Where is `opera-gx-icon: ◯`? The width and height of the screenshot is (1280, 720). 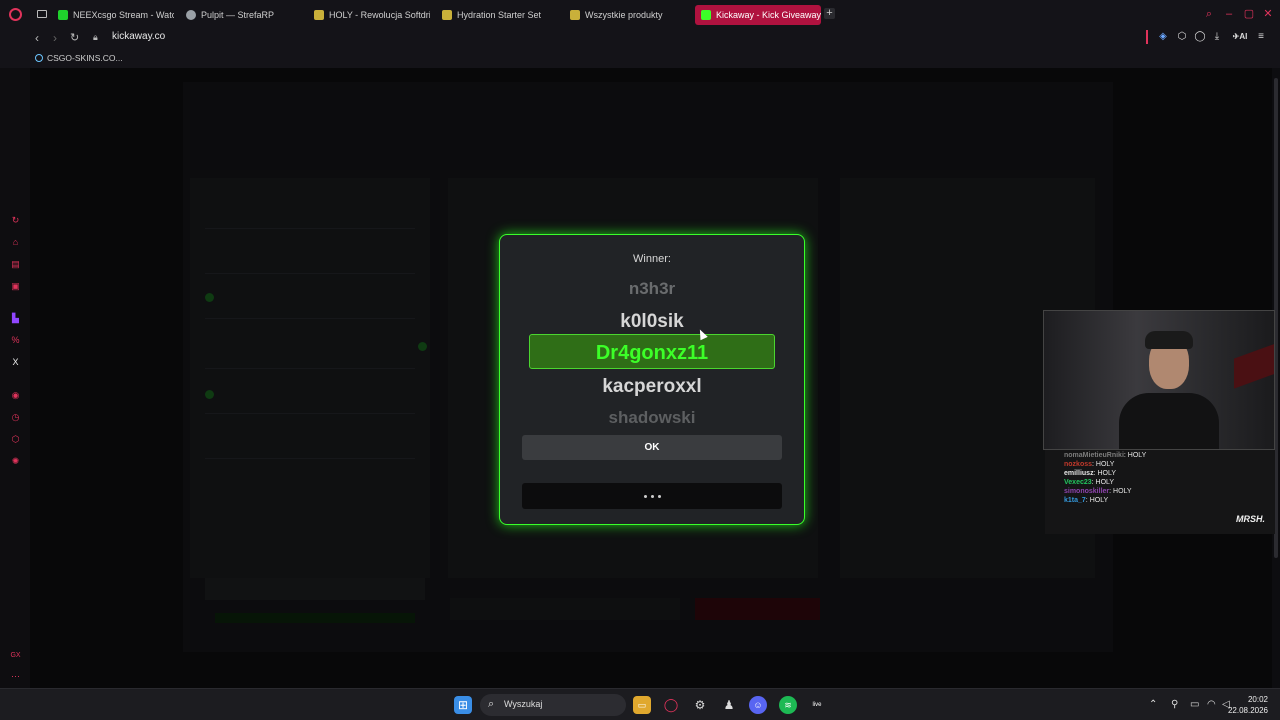 opera-gx-icon: ◯ is located at coordinates (671, 705).